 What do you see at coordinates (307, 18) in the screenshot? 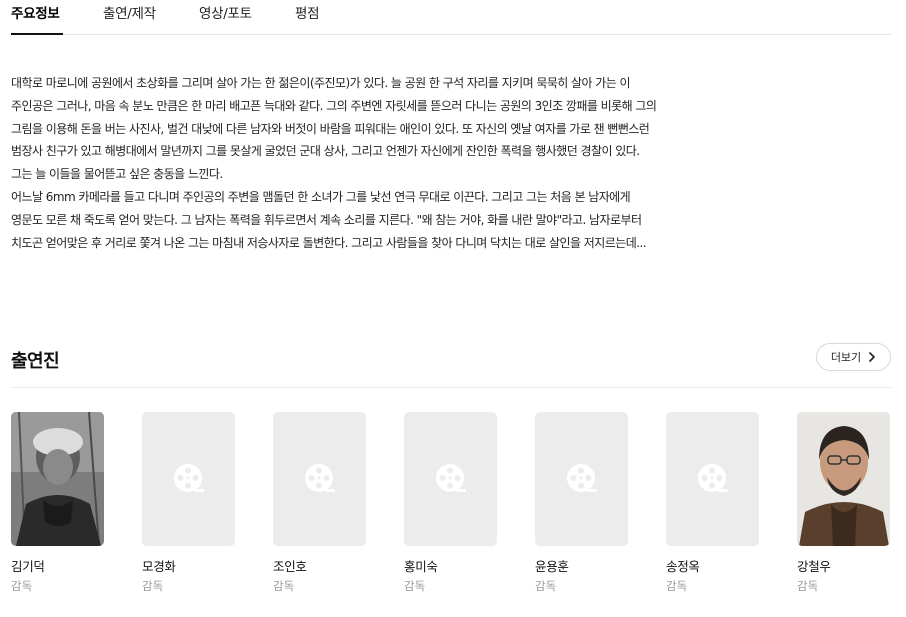
I see `tab-rating: 평점` at bounding box center [307, 18].